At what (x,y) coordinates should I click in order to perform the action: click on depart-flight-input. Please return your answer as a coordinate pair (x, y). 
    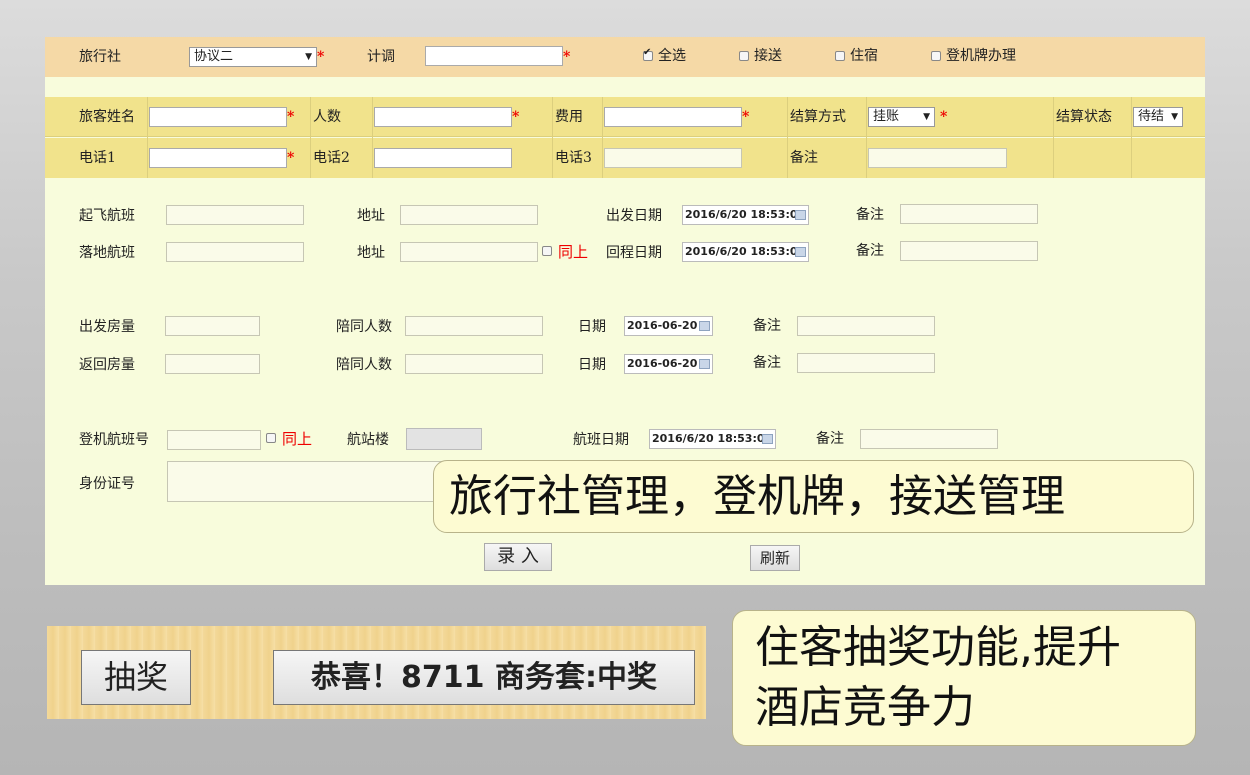
    Looking at the image, I should click on (235, 215).